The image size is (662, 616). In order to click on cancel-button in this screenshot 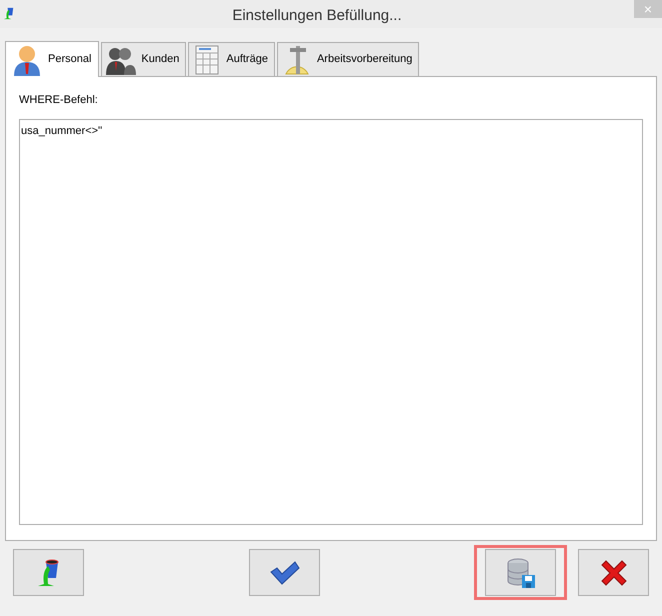, I will do `click(613, 572)`.